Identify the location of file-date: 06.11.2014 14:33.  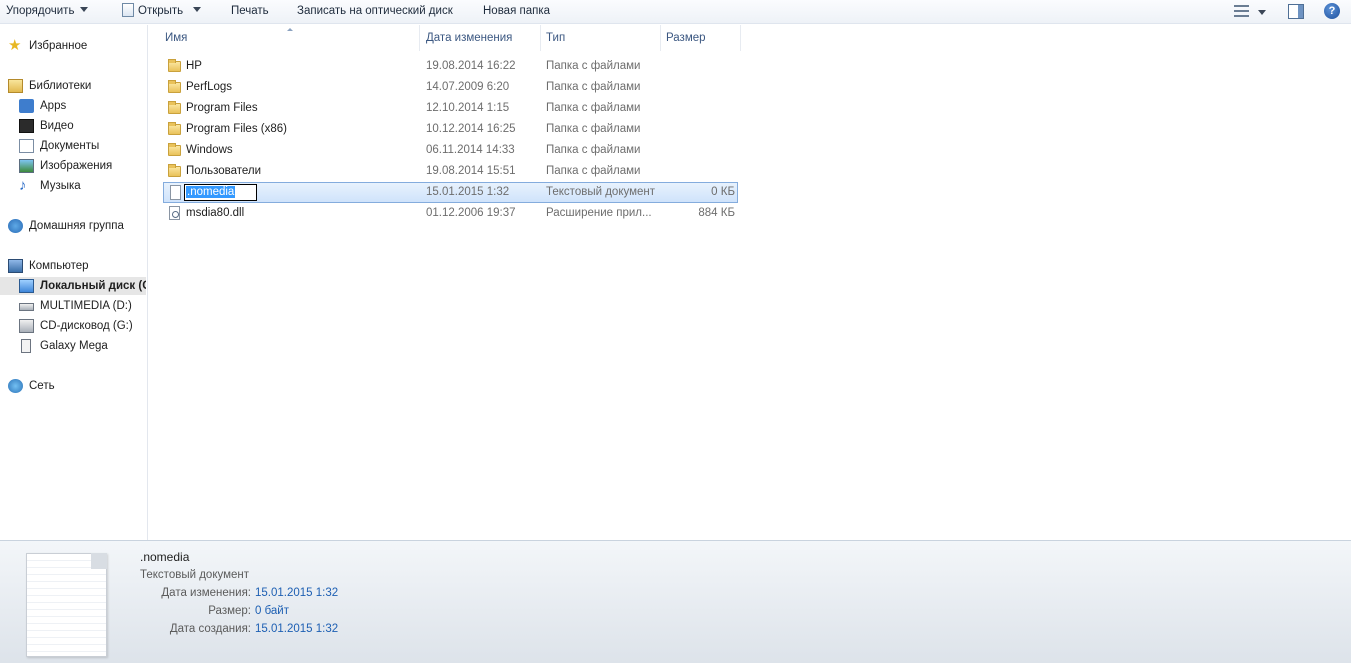
(470, 150).